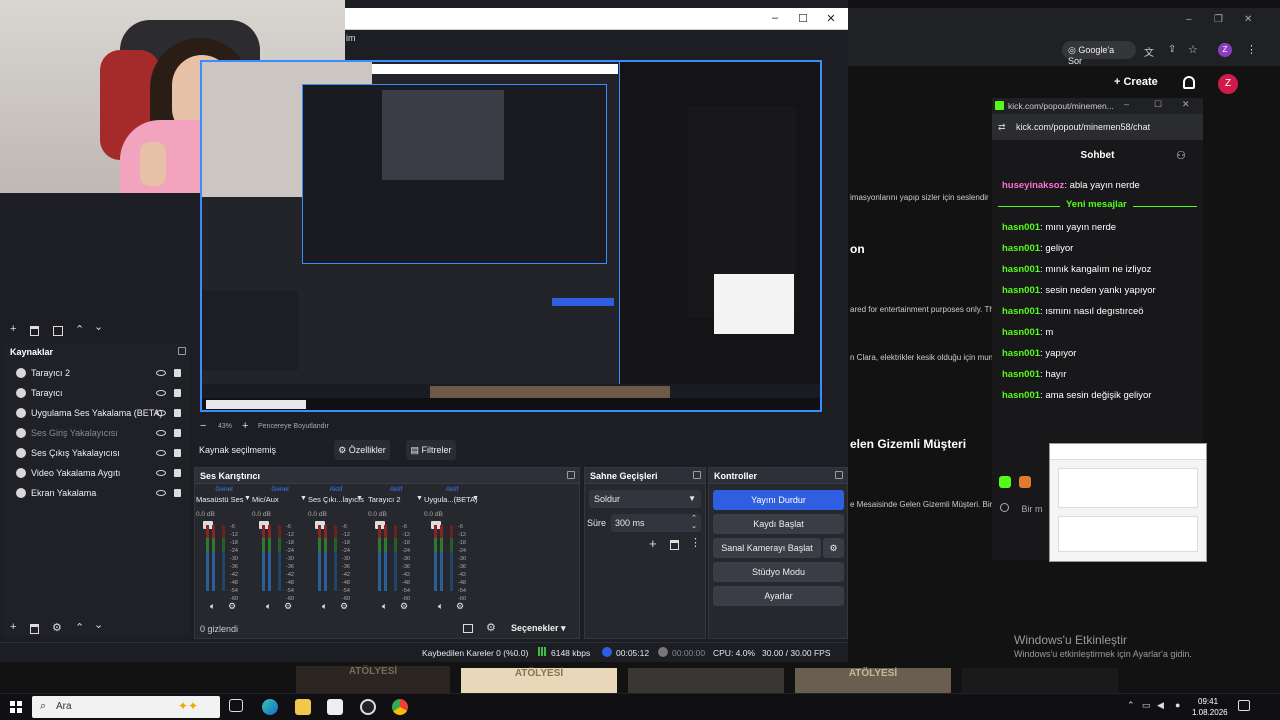 This screenshot has height=720, width=1280. I want to click on clock-date: 1.08.2026, so click(1210, 712).